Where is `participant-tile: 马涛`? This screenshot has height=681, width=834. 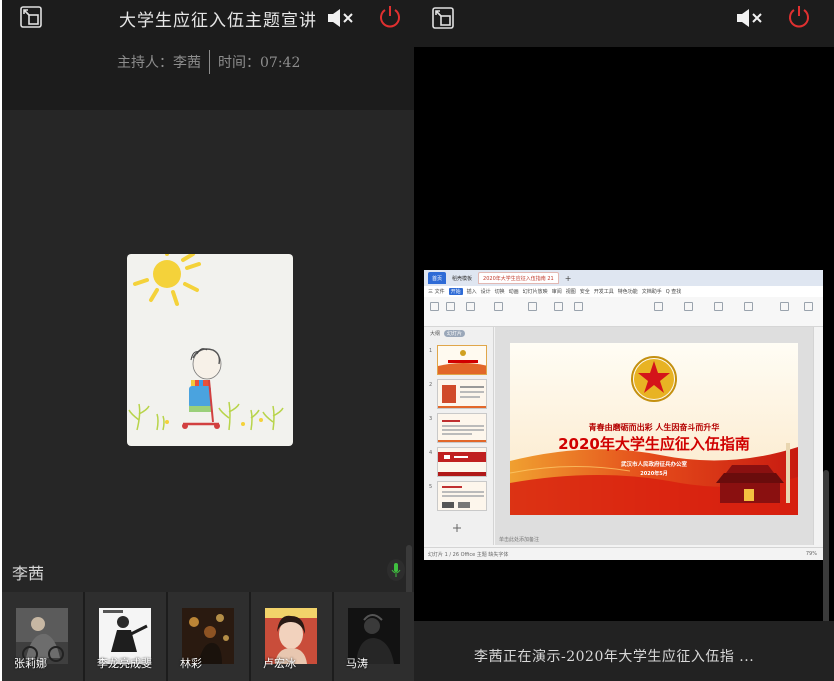
participant-tile: 马涛 is located at coordinates (374, 636).